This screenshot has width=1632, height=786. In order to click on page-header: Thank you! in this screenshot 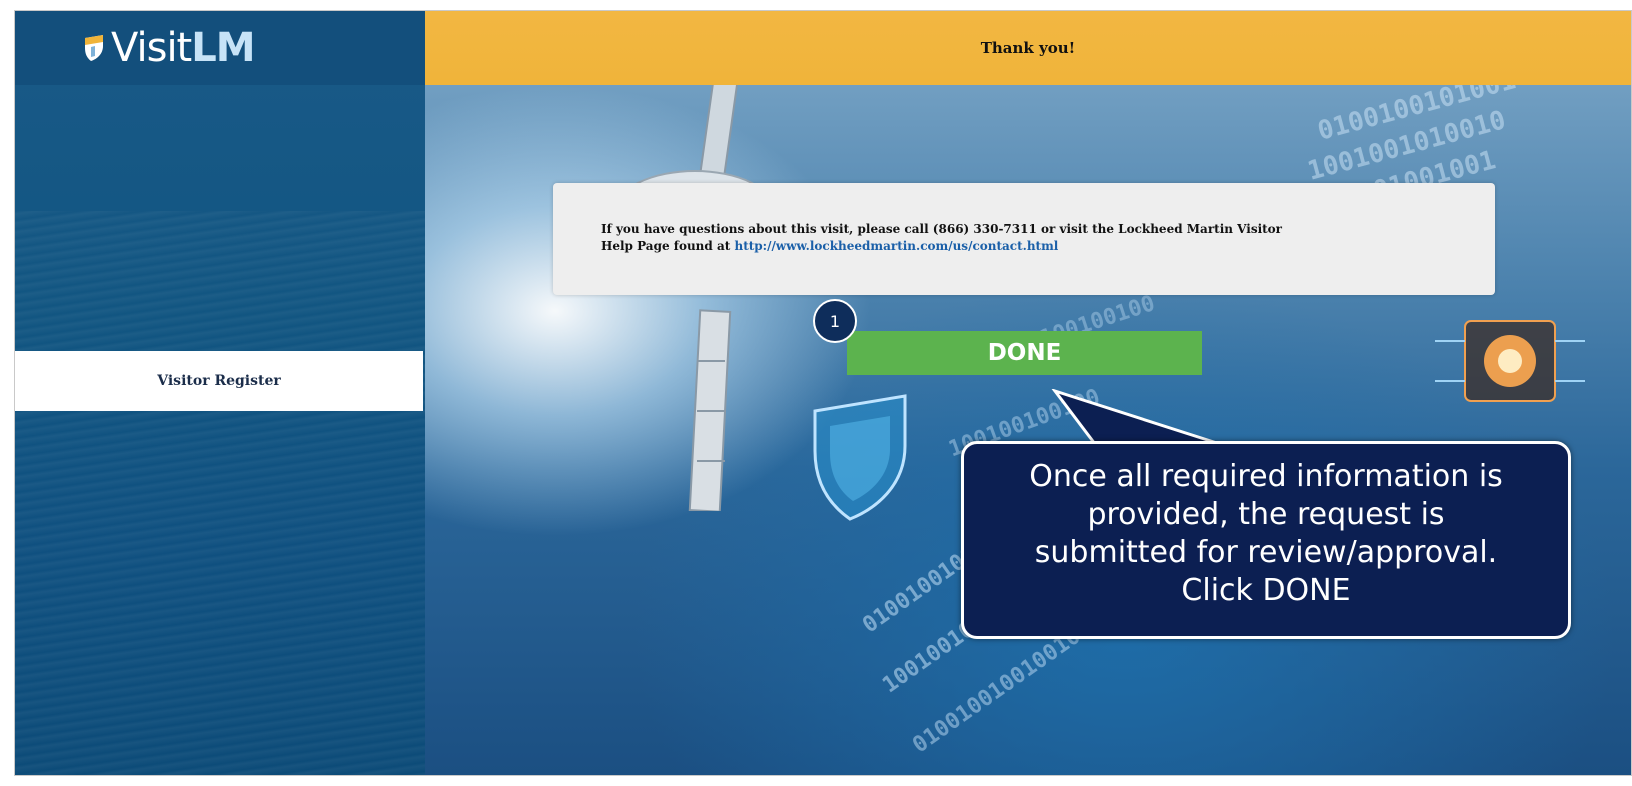, I will do `click(1028, 48)`.